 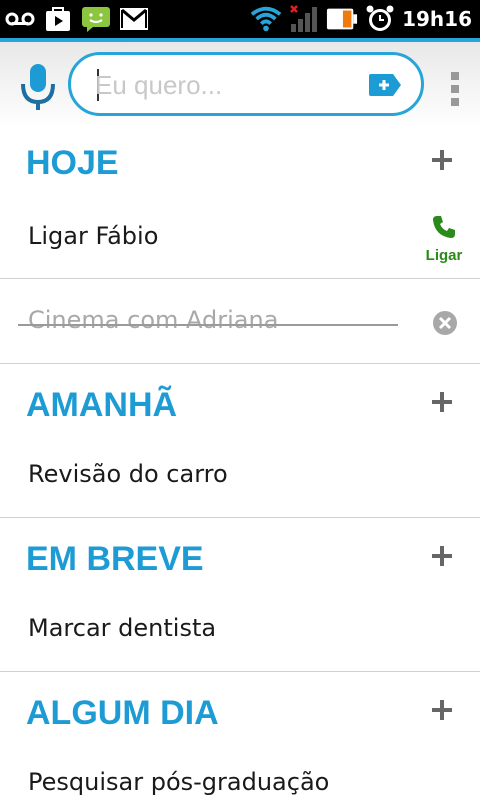 I want to click on section-title: AMANHÃ, so click(x=102, y=405).